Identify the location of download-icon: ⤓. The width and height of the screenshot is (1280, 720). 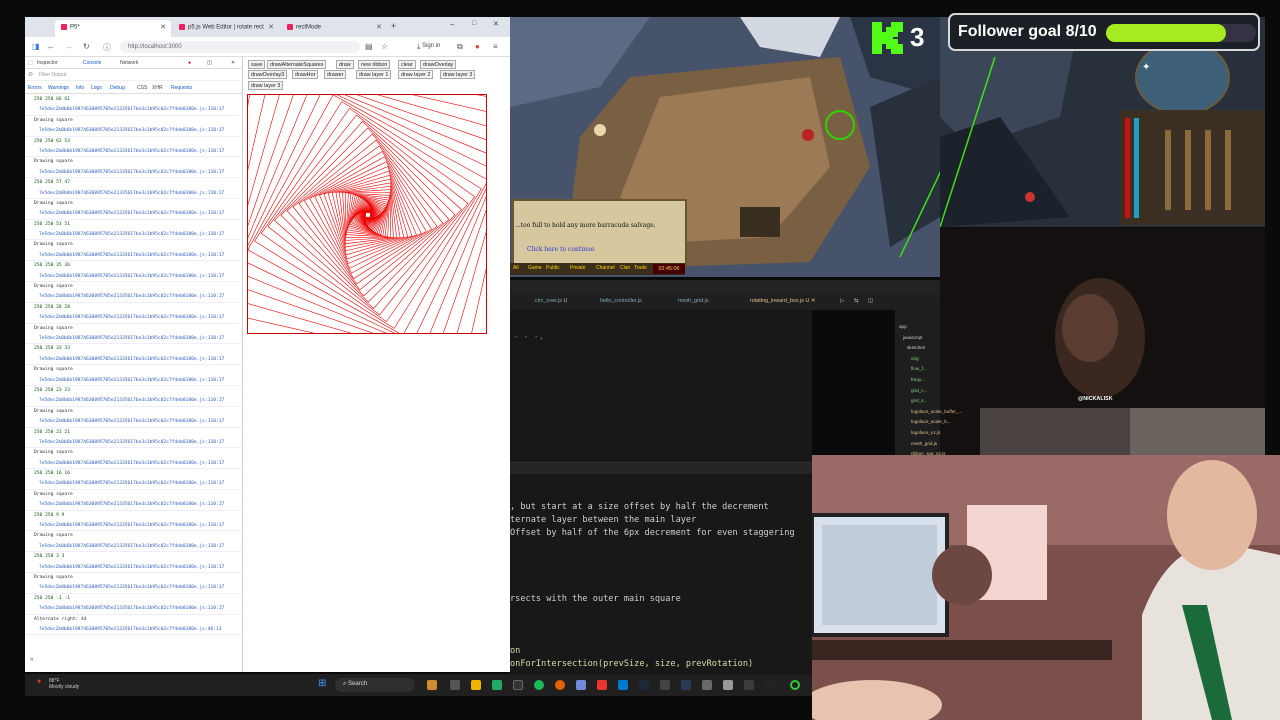
(419, 47).